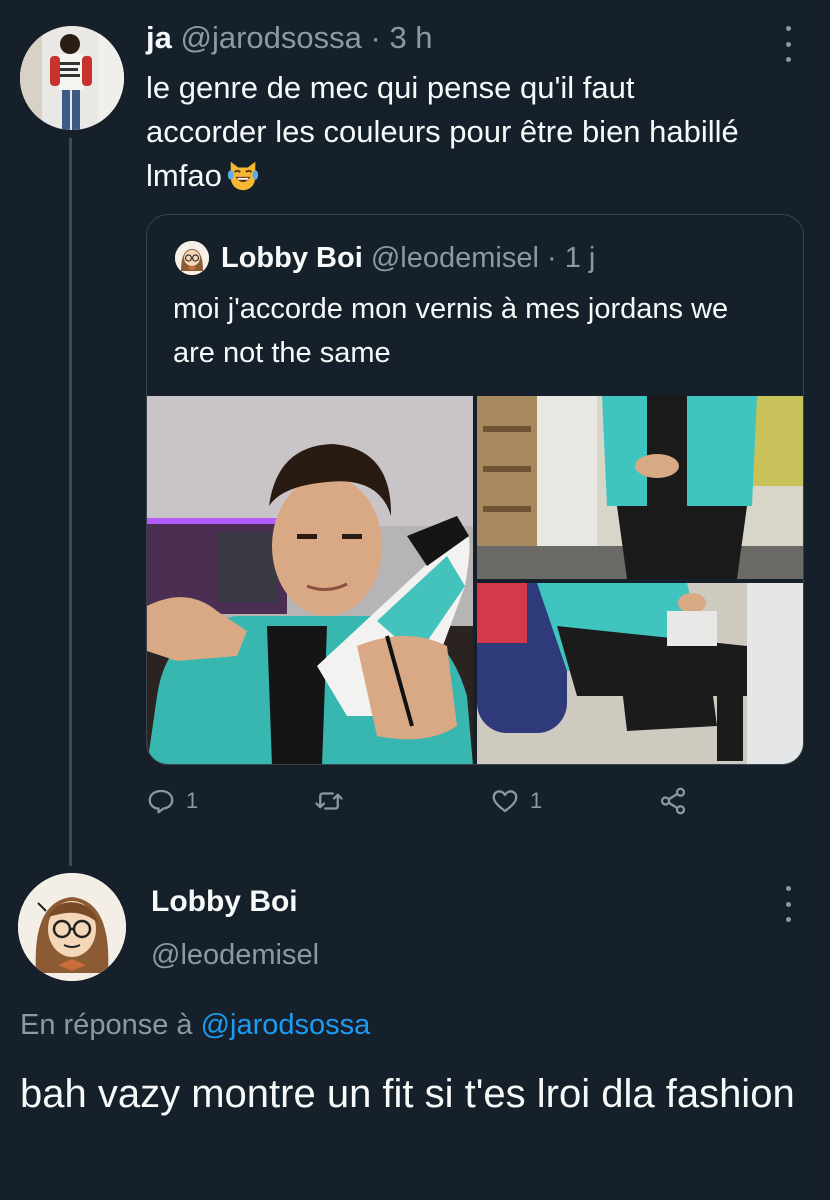 The image size is (830, 1200). I want to click on like-button: 1, so click(516, 801).